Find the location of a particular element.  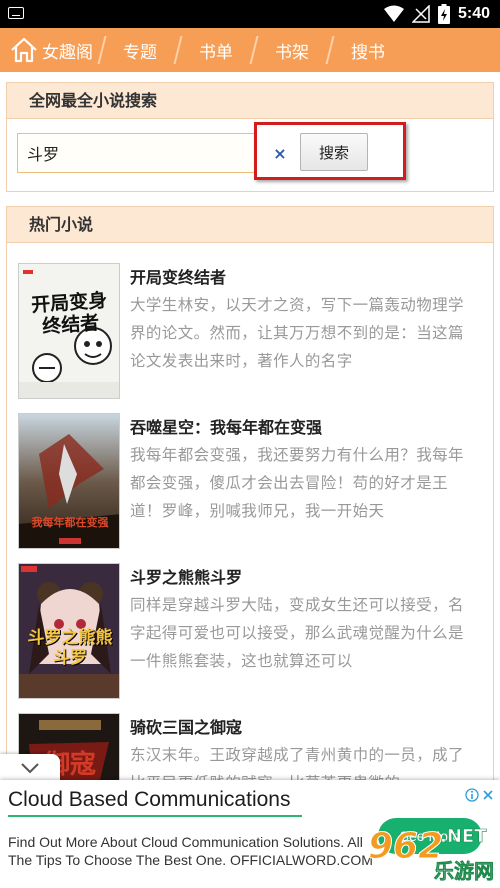

chevron-down-icon is located at coordinates (30, 768).